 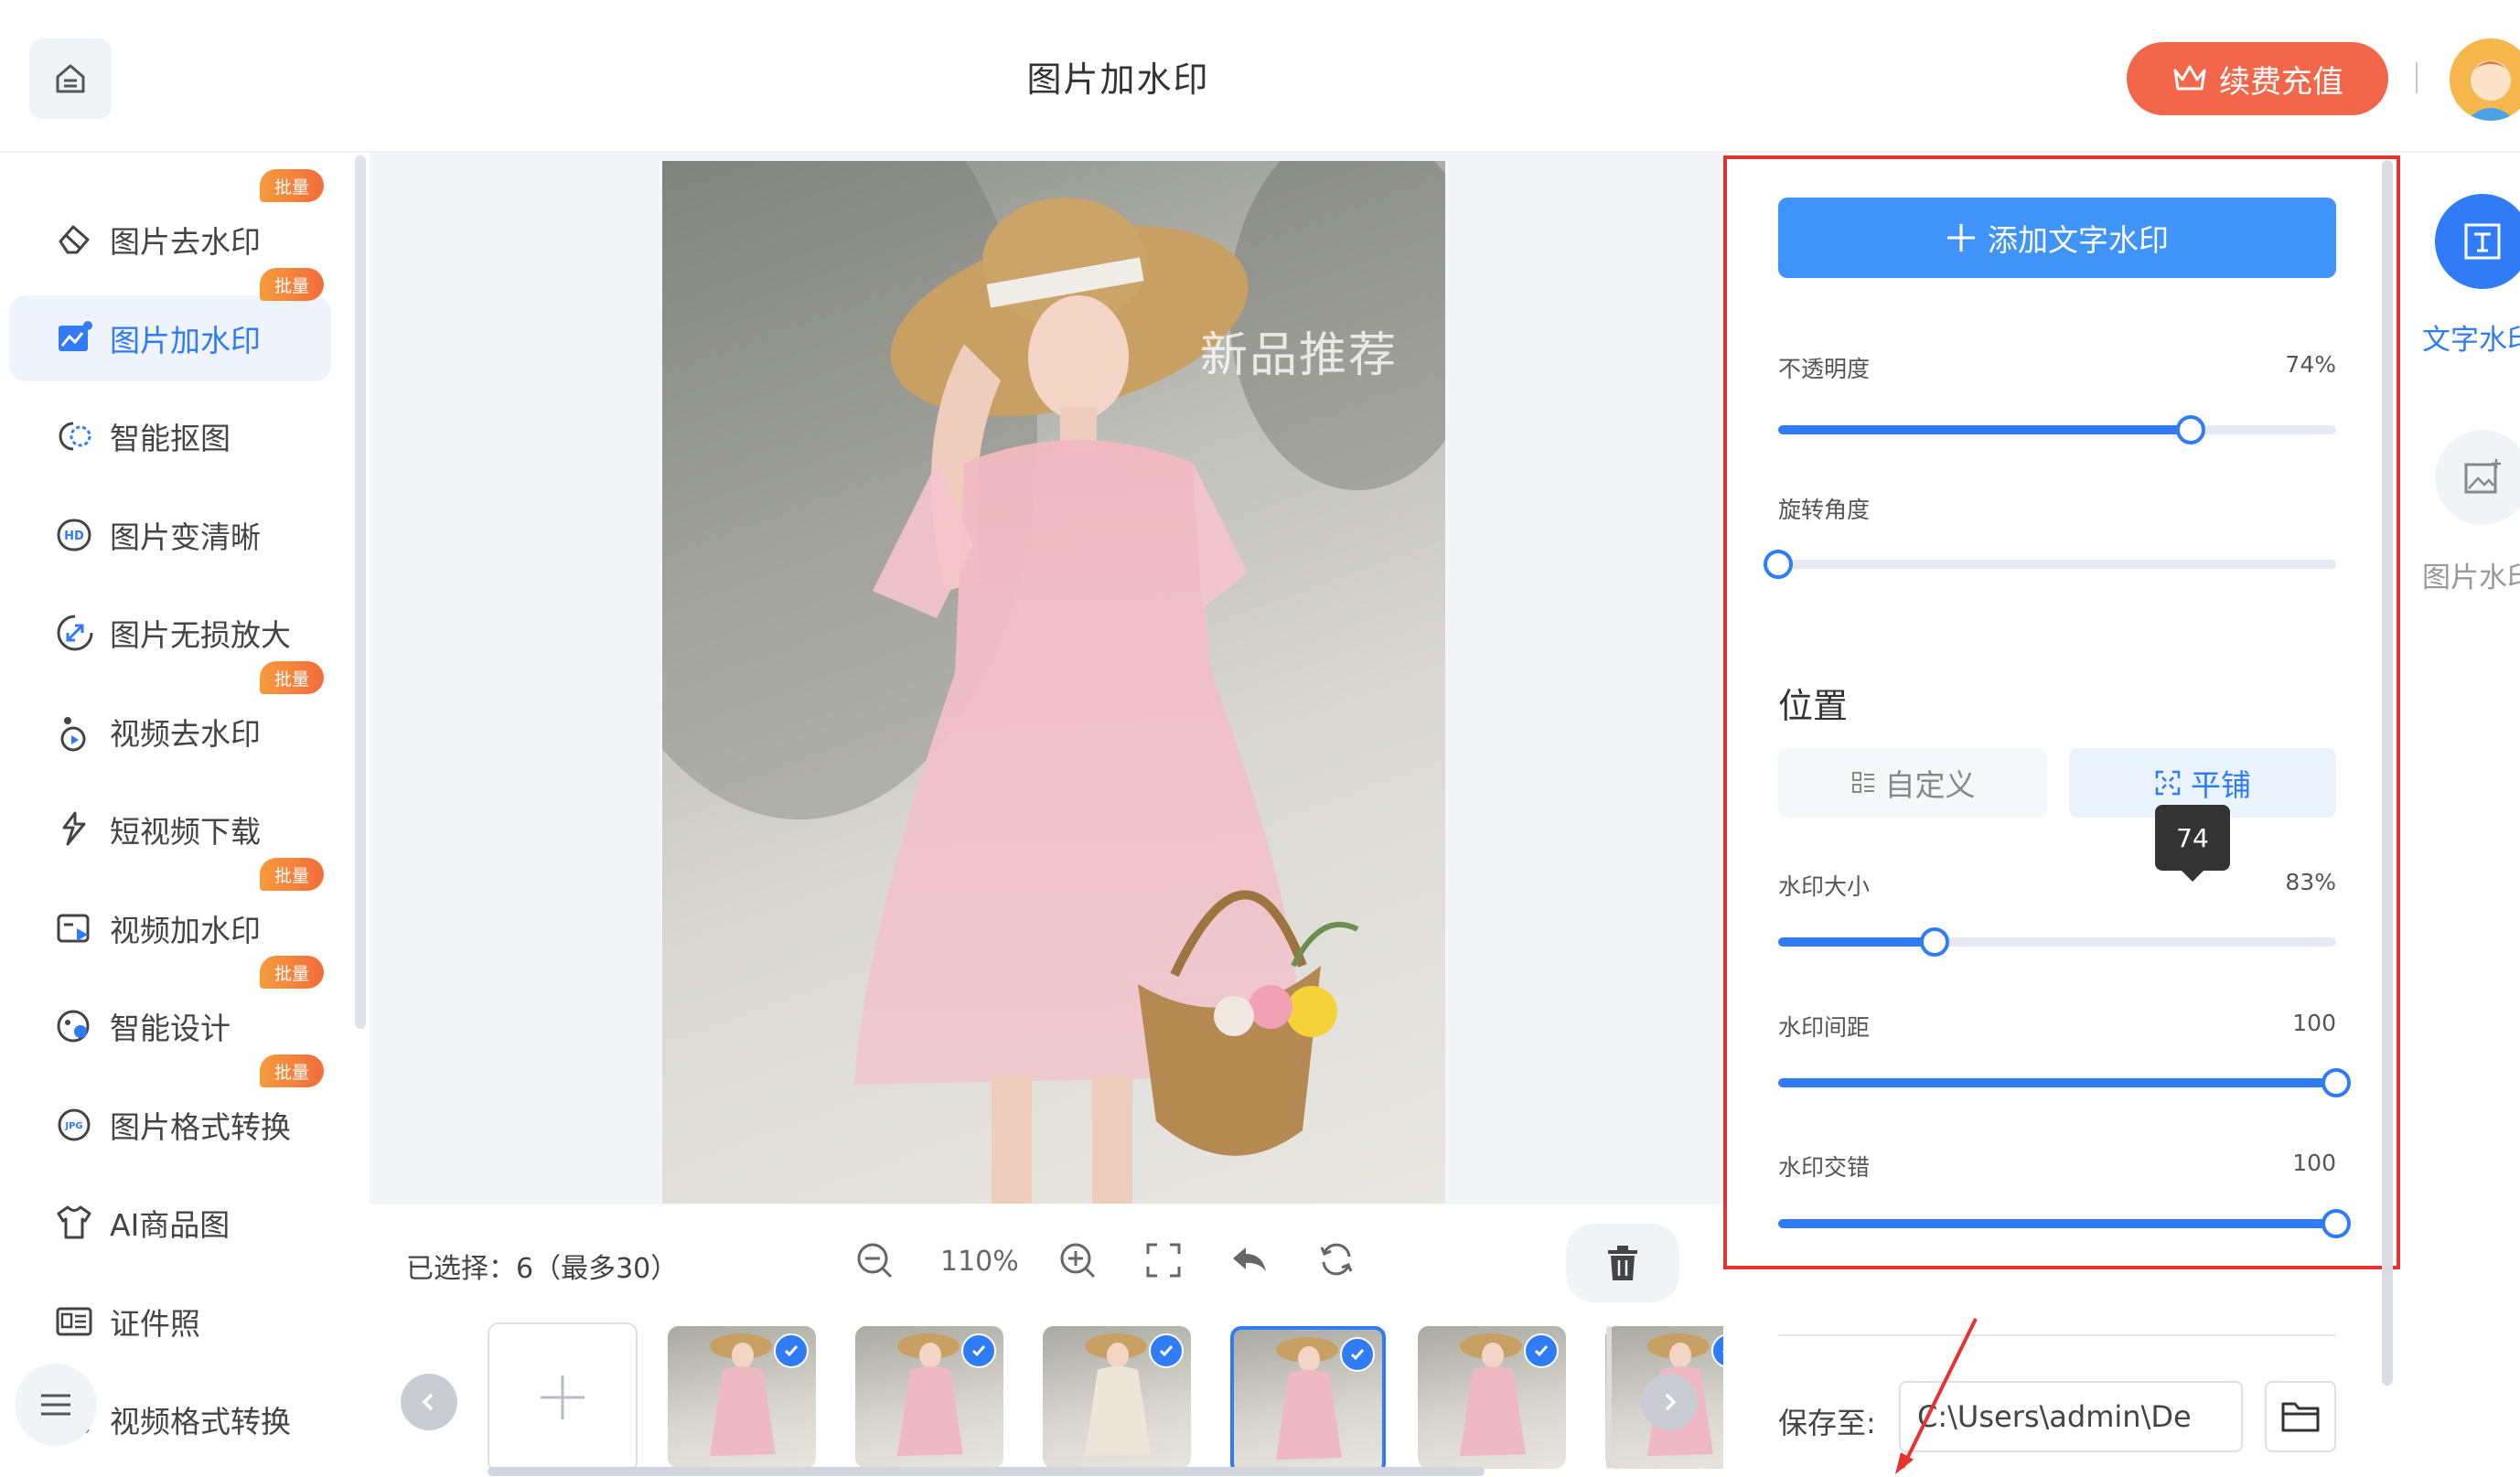 What do you see at coordinates (2310, 365) in the screenshot?
I see `opacity-value: 74%` at bounding box center [2310, 365].